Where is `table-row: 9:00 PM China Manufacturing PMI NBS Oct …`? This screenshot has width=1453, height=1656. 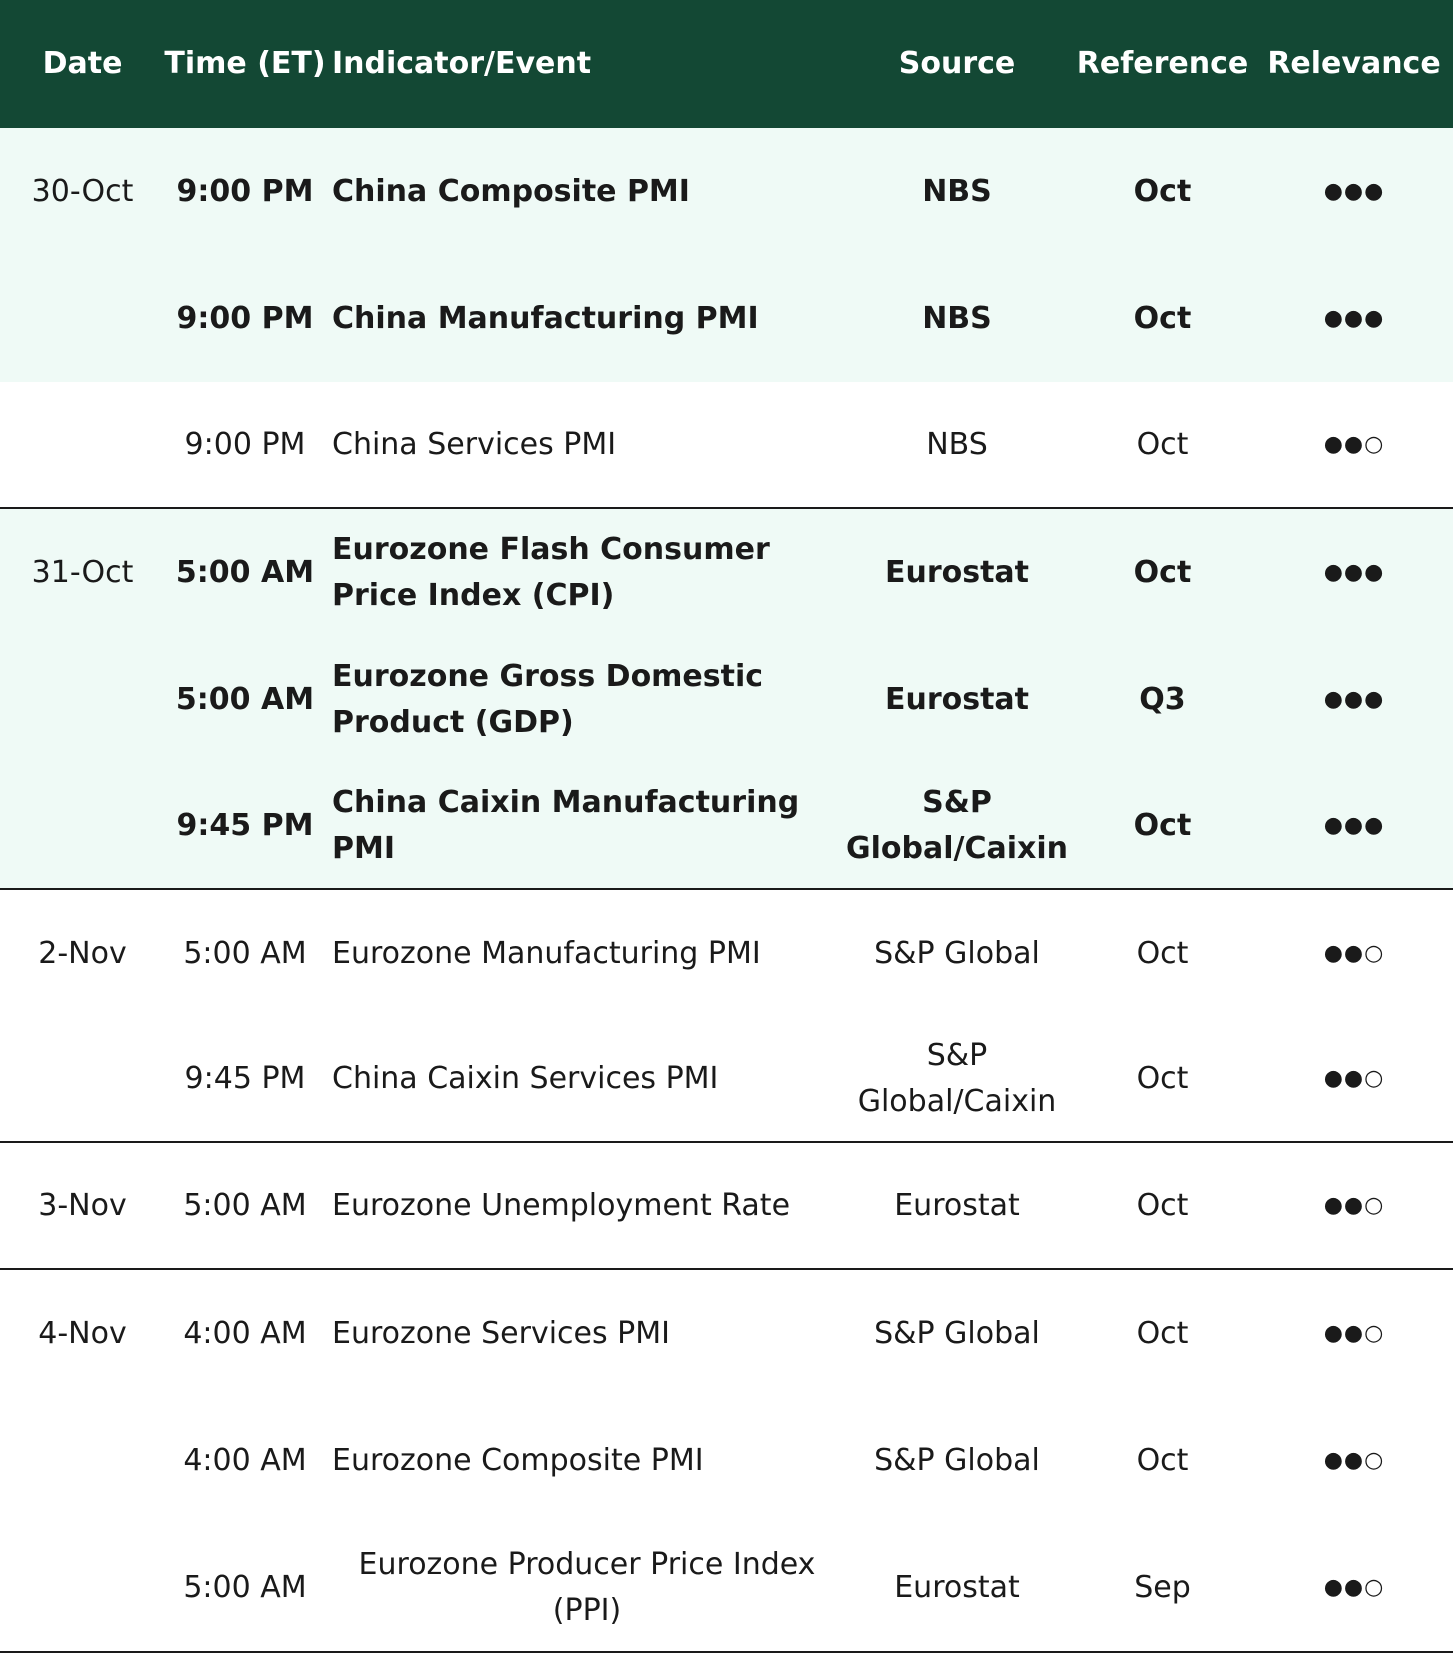 table-row: 9:00 PM China Manufacturing PMI NBS Oct … is located at coordinates (726, 318).